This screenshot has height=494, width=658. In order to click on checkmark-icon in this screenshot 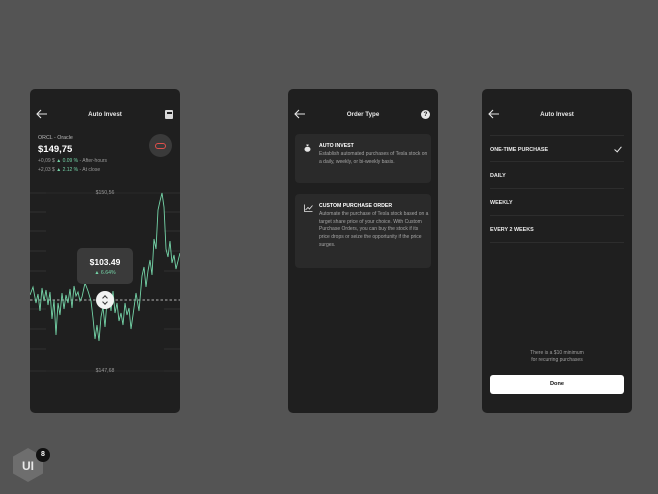, I will do `click(618, 148)`.